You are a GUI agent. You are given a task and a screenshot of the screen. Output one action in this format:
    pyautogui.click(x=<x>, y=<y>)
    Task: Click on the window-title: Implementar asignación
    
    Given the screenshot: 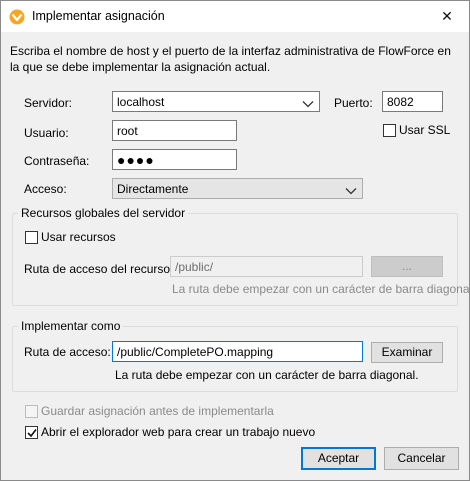 What is the action you would take?
    pyautogui.click(x=98, y=16)
    